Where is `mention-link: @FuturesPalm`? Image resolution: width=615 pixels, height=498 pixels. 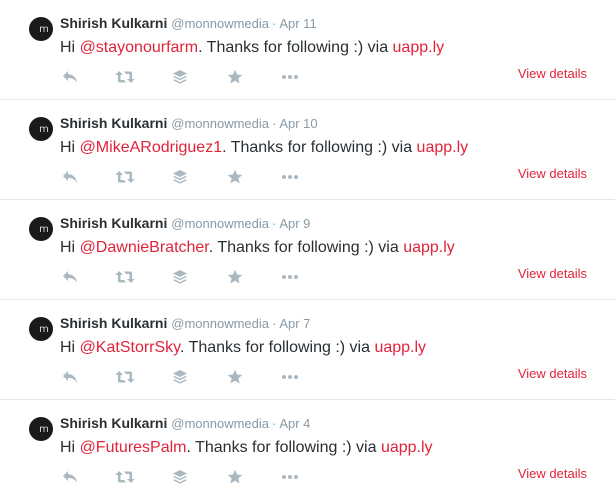
mention-link: @FuturesPalm is located at coordinates (133, 447).